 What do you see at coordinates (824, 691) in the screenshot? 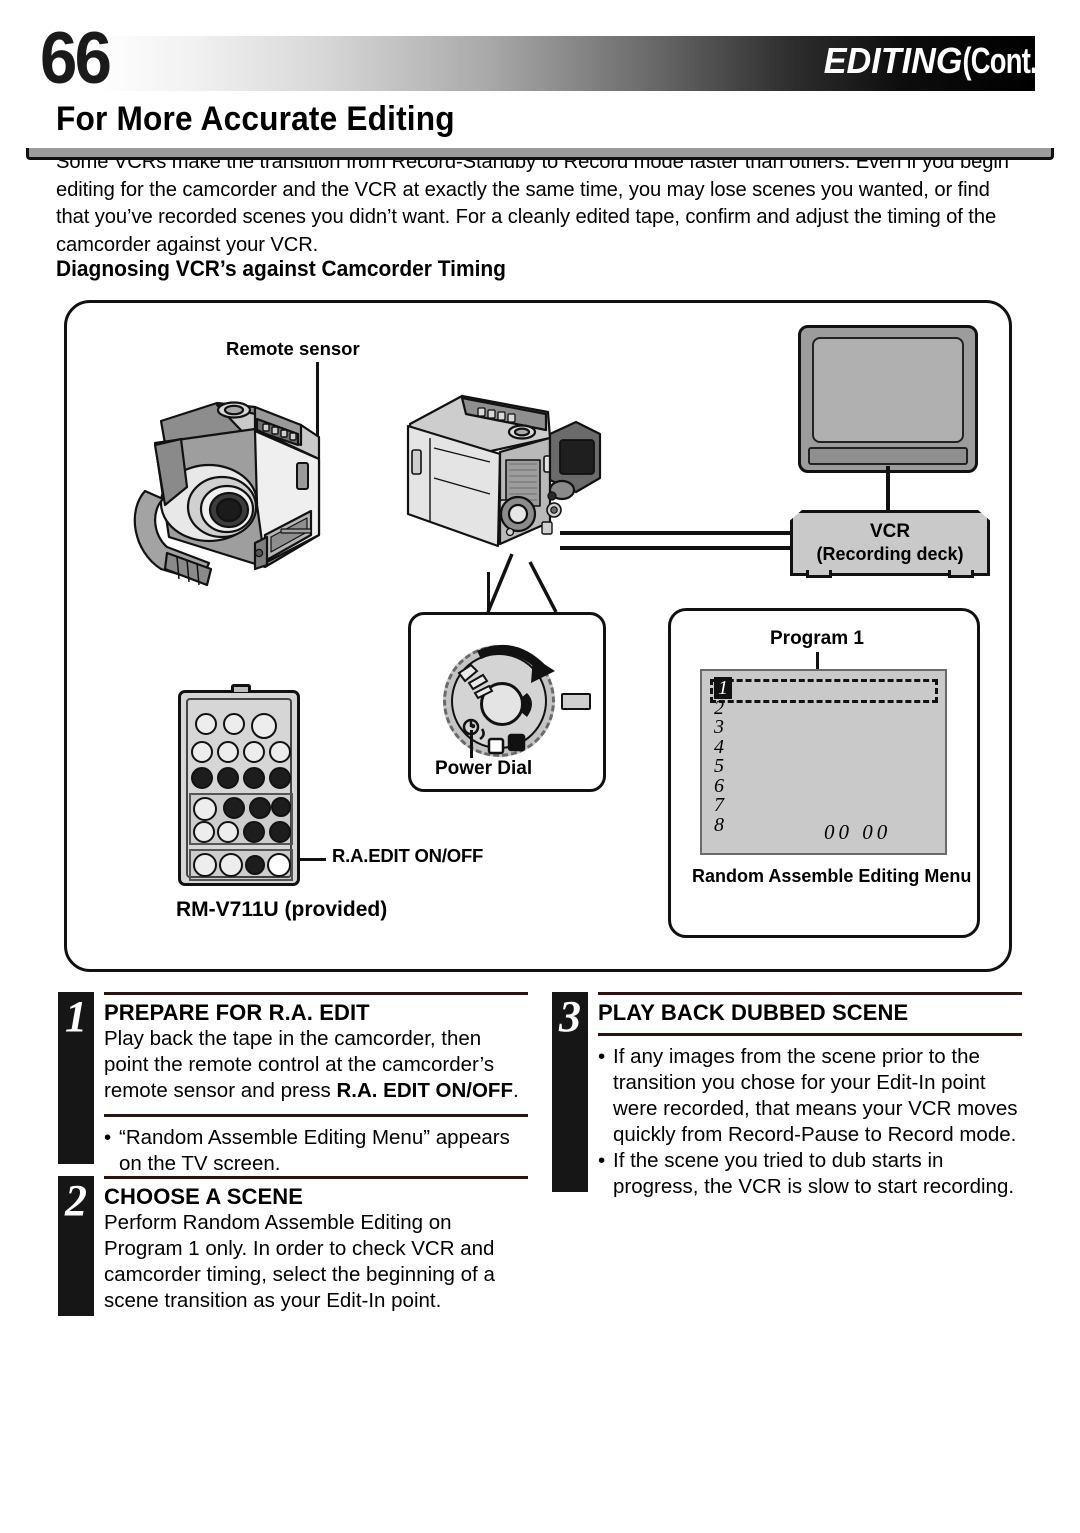
I see `menu-selection-highlight-box` at bounding box center [824, 691].